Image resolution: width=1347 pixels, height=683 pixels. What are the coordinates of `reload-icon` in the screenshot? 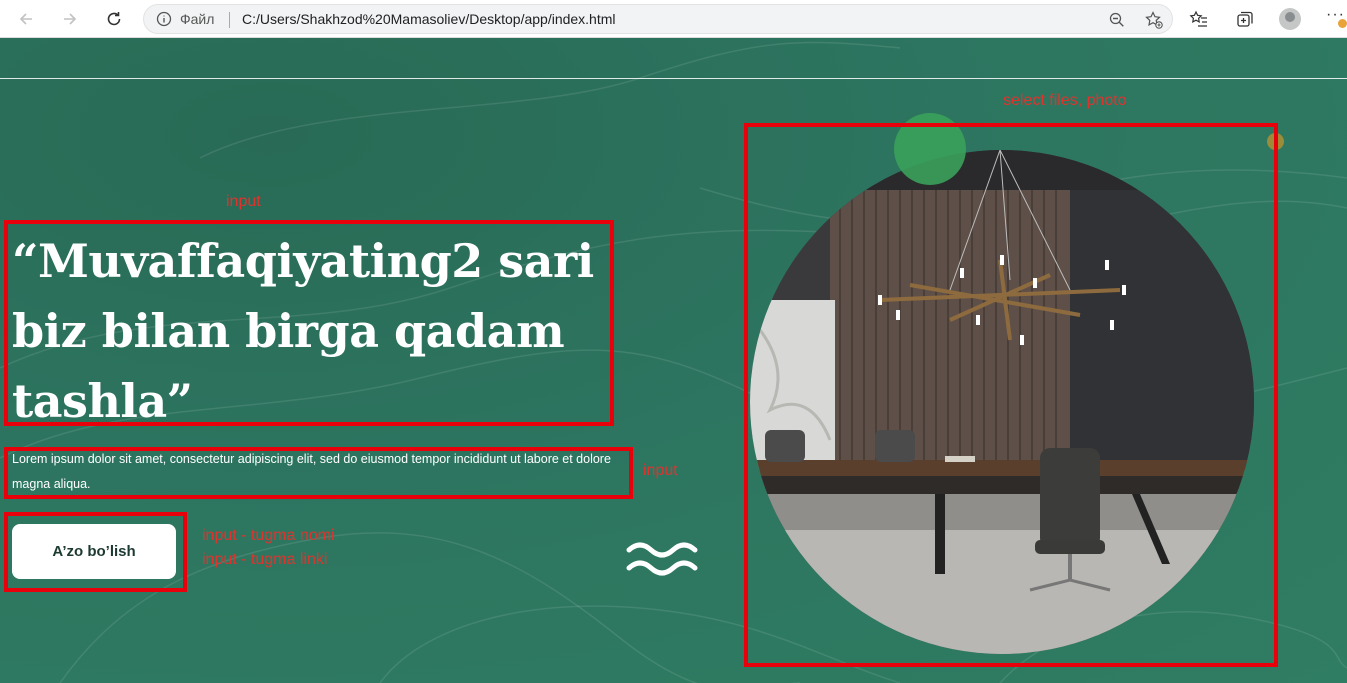 It's located at (114, 19).